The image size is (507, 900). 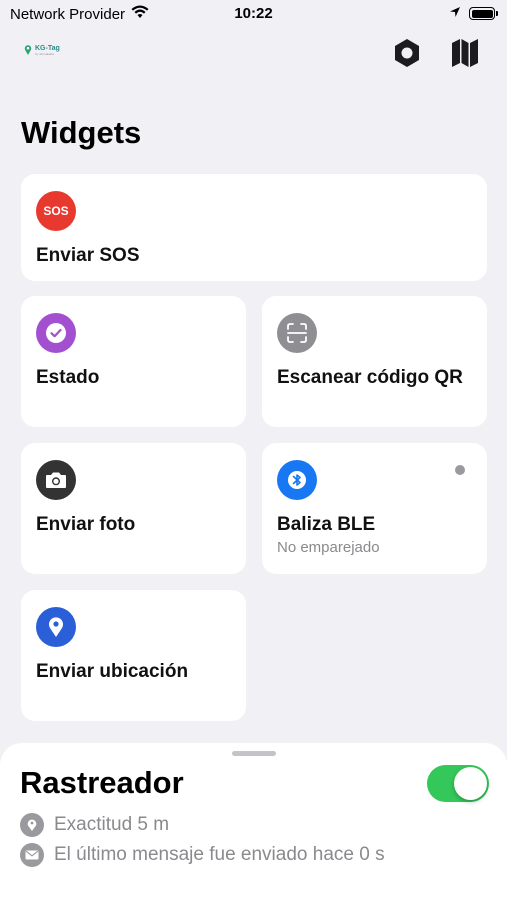 I want to click on widget-label: Enviar ubicación, so click(x=112, y=671).